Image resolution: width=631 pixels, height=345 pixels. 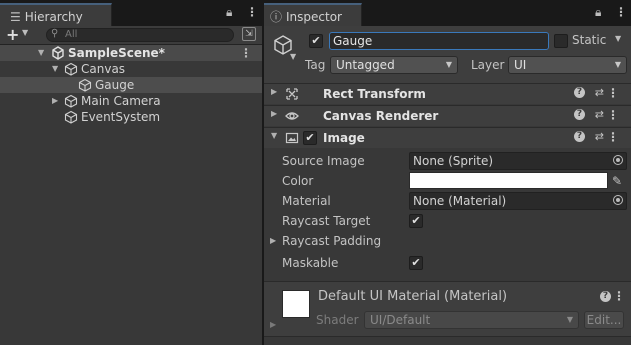 What do you see at coordinates (520, 65) in the screenshot?
I see `layer-value: UI` at bounding box center [520, 65].